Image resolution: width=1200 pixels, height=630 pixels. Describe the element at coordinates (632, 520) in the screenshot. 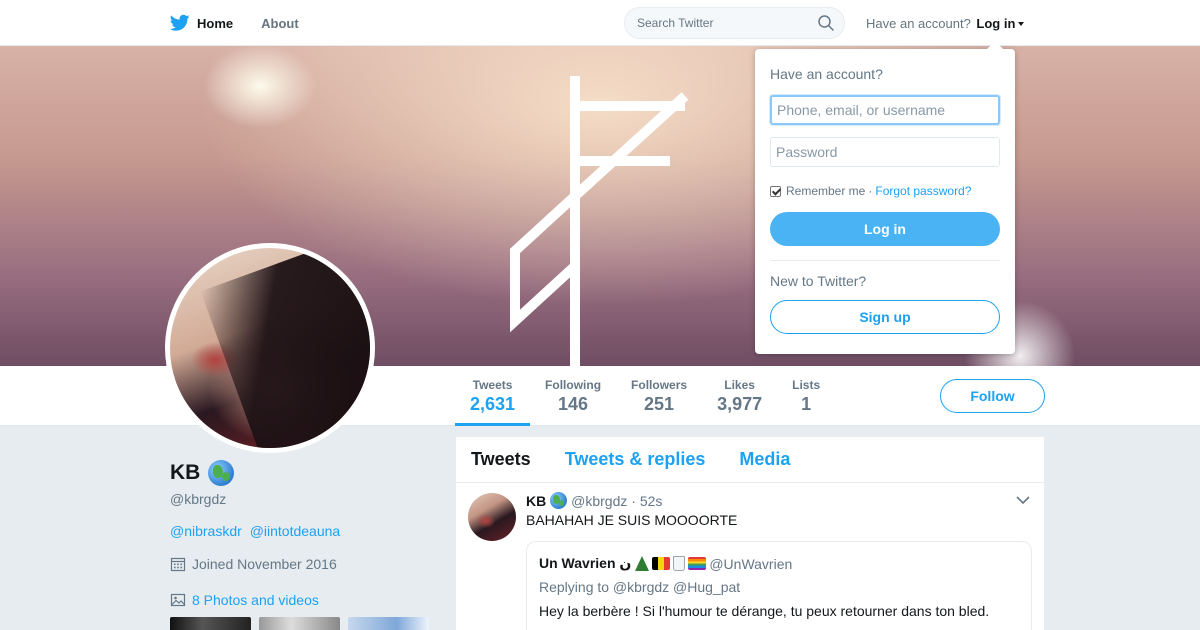

I see `tweet-text: BAHAHAH JE SUIS MOOOORTE` at that location.